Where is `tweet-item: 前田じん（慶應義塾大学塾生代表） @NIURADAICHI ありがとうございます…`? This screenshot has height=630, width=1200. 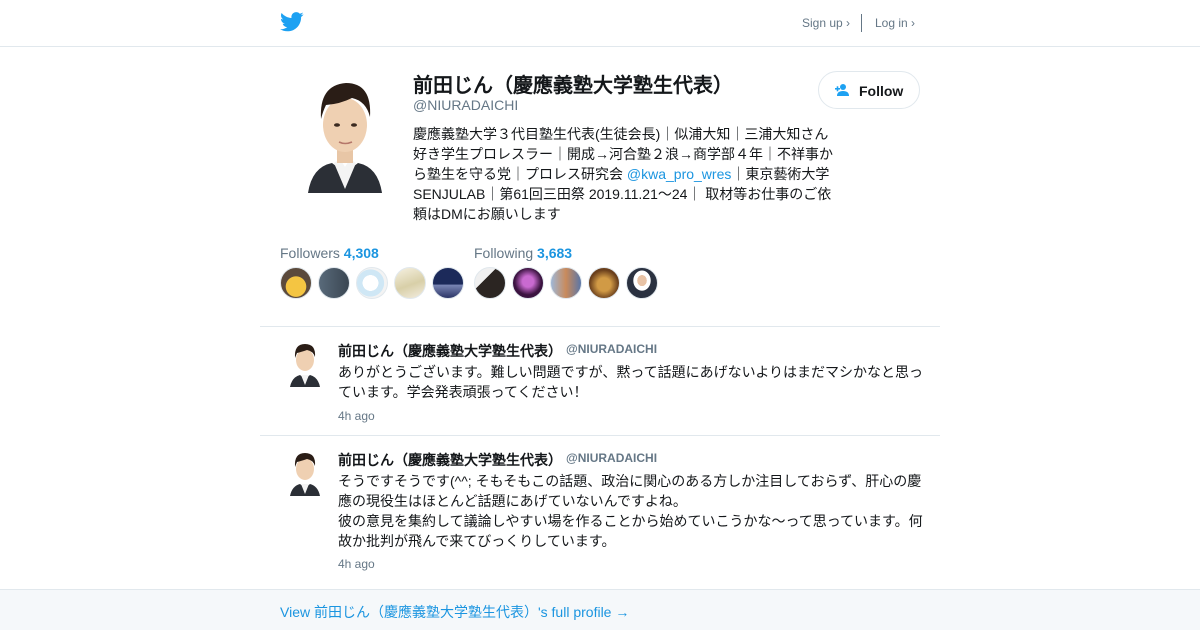 tweet-item: 前田じん（慶應義塾大学塾生代表） @NIURADAICHI ありがとうございます… is located at coordinates (600, 380).